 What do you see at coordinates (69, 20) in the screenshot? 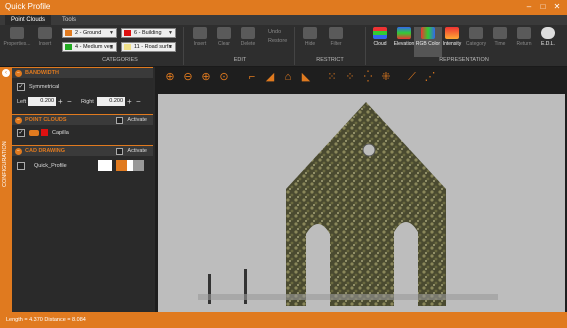
I see `tab-tools: Tools` at bounding box center [69, 20].